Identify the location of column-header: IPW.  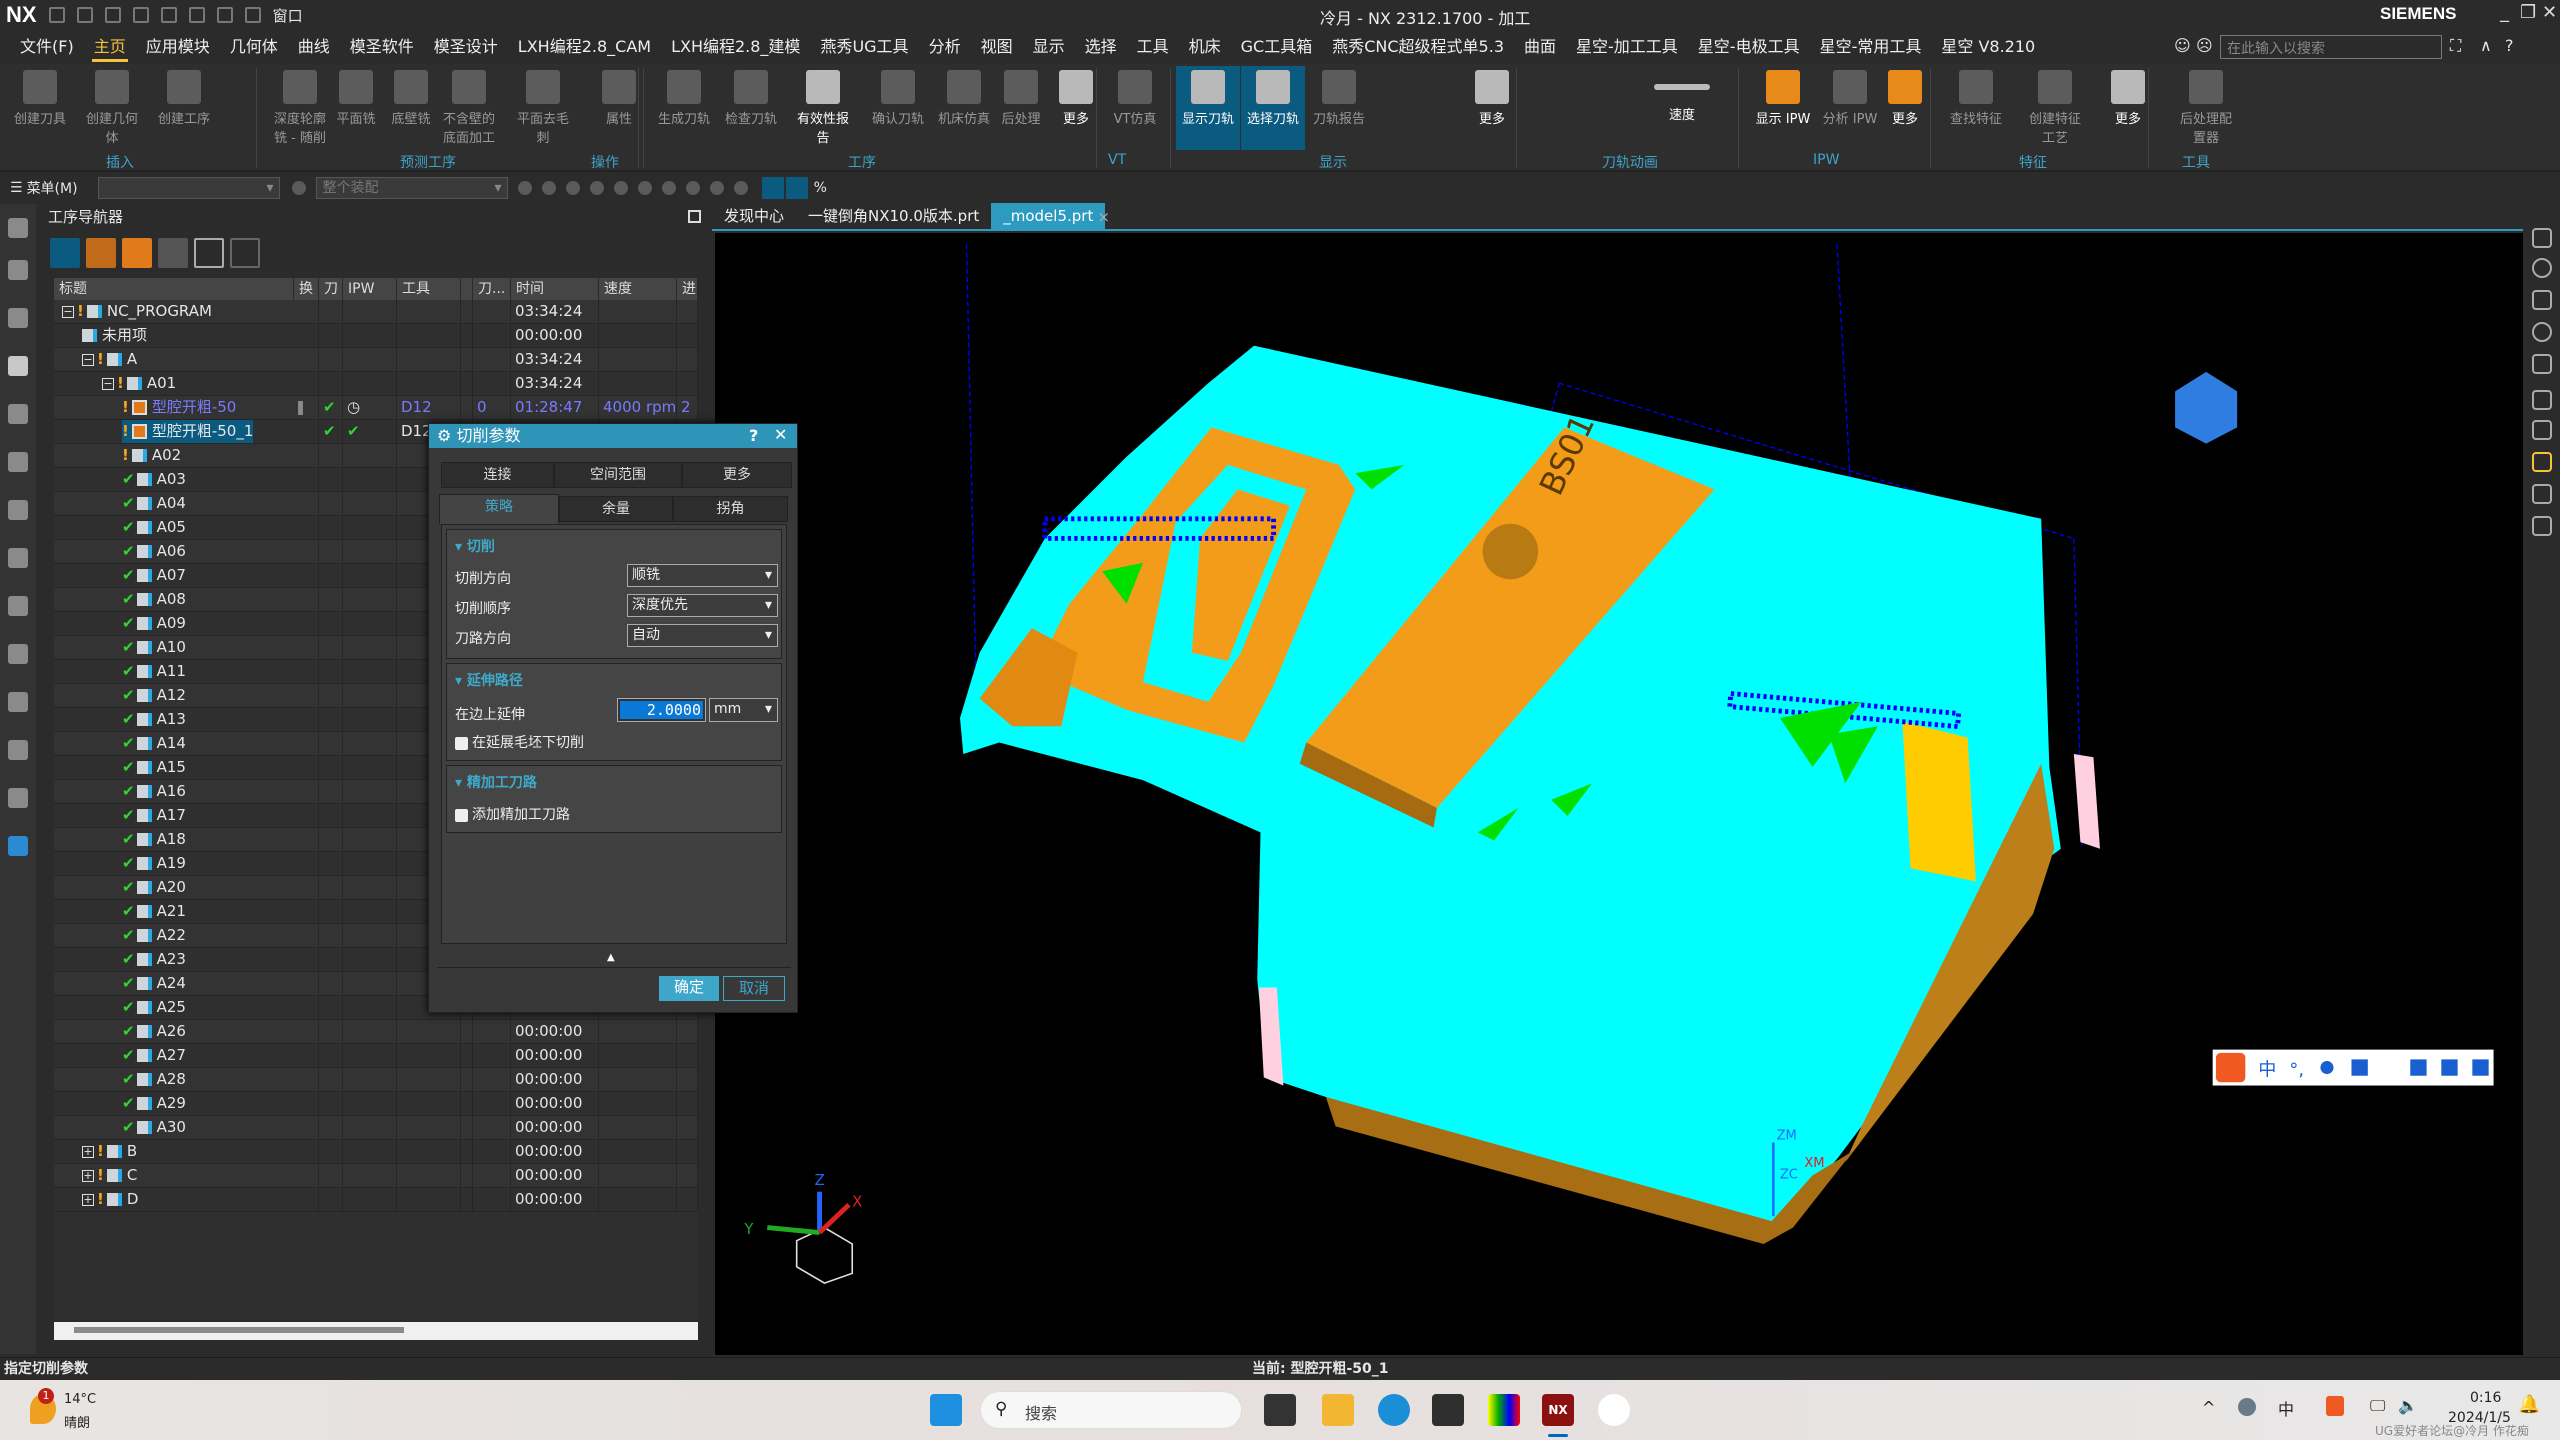
(370, 289).